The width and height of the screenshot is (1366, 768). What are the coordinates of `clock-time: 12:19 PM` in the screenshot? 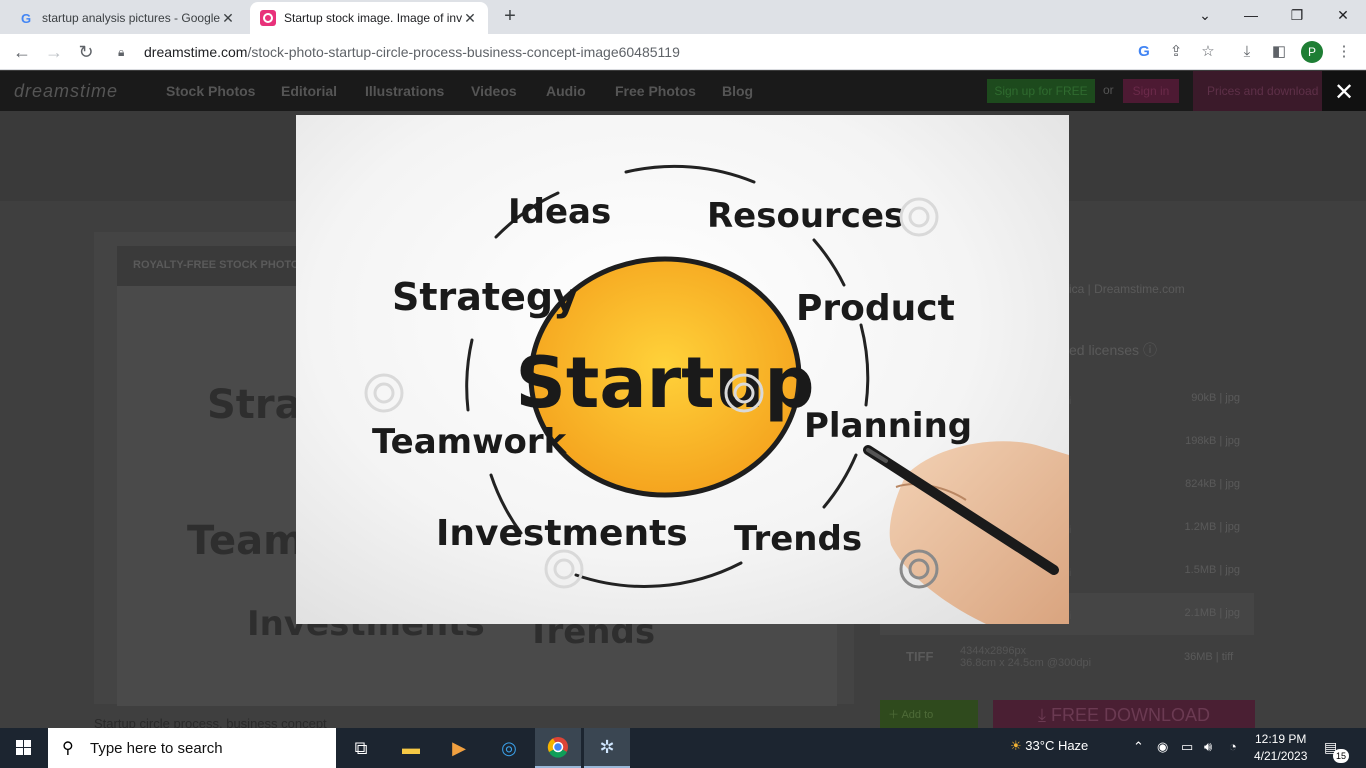 It's located at (1281, 739).